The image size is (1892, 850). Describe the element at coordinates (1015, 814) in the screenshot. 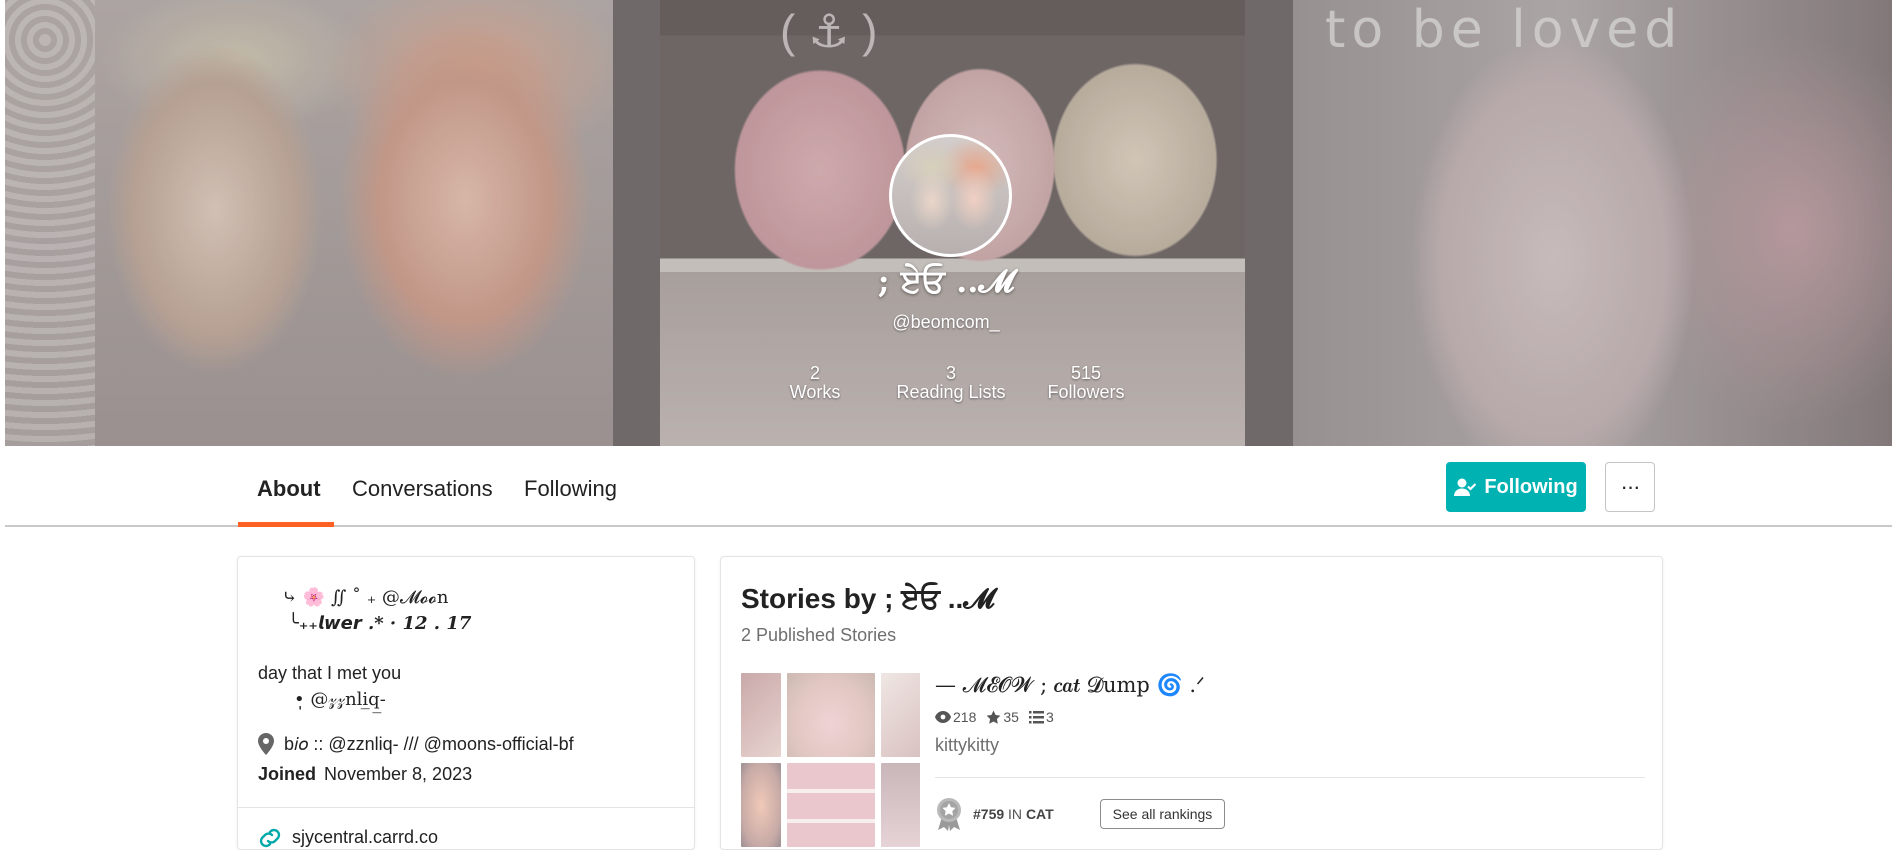

I see `rank-in: IN` at that location.